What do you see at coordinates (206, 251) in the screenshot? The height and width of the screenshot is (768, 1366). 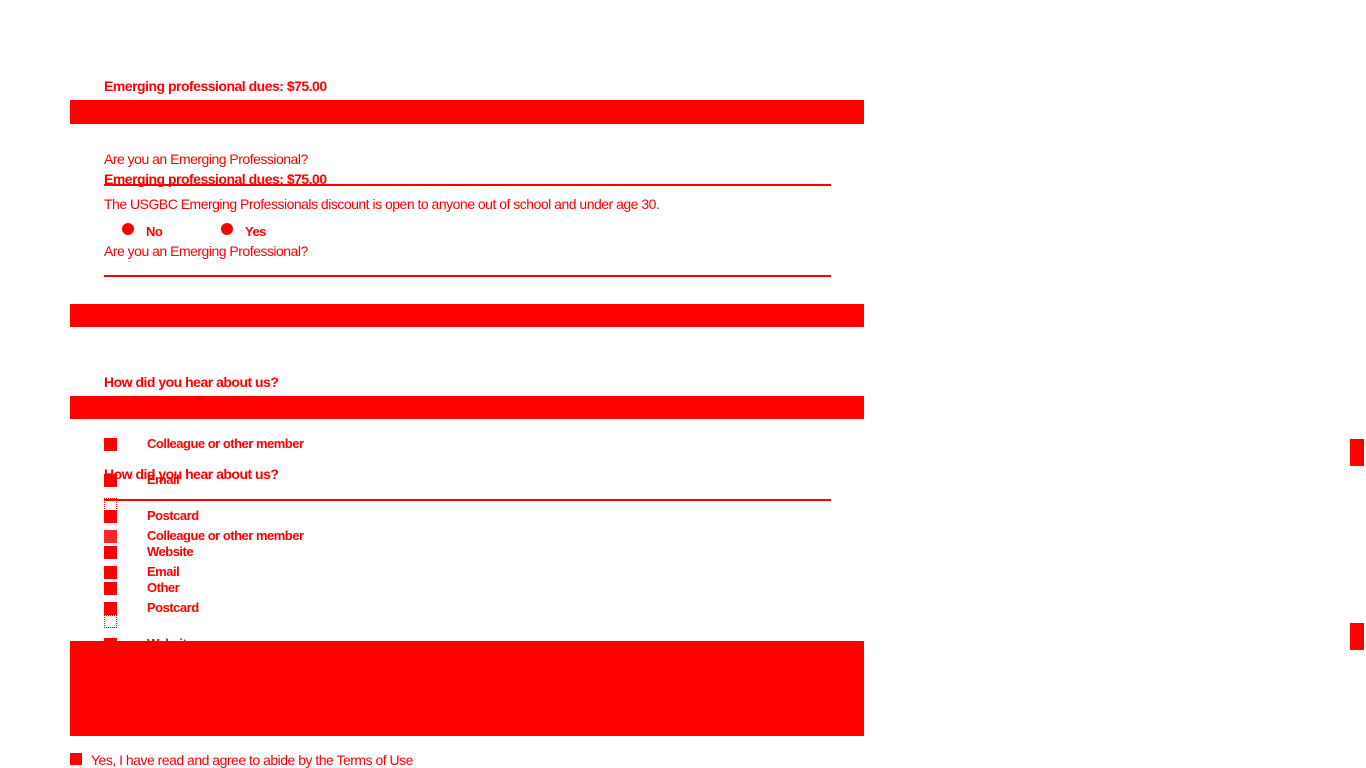 I see `emerging-question: Are you an Emerging Professional?` at bounding box center [206, 251].